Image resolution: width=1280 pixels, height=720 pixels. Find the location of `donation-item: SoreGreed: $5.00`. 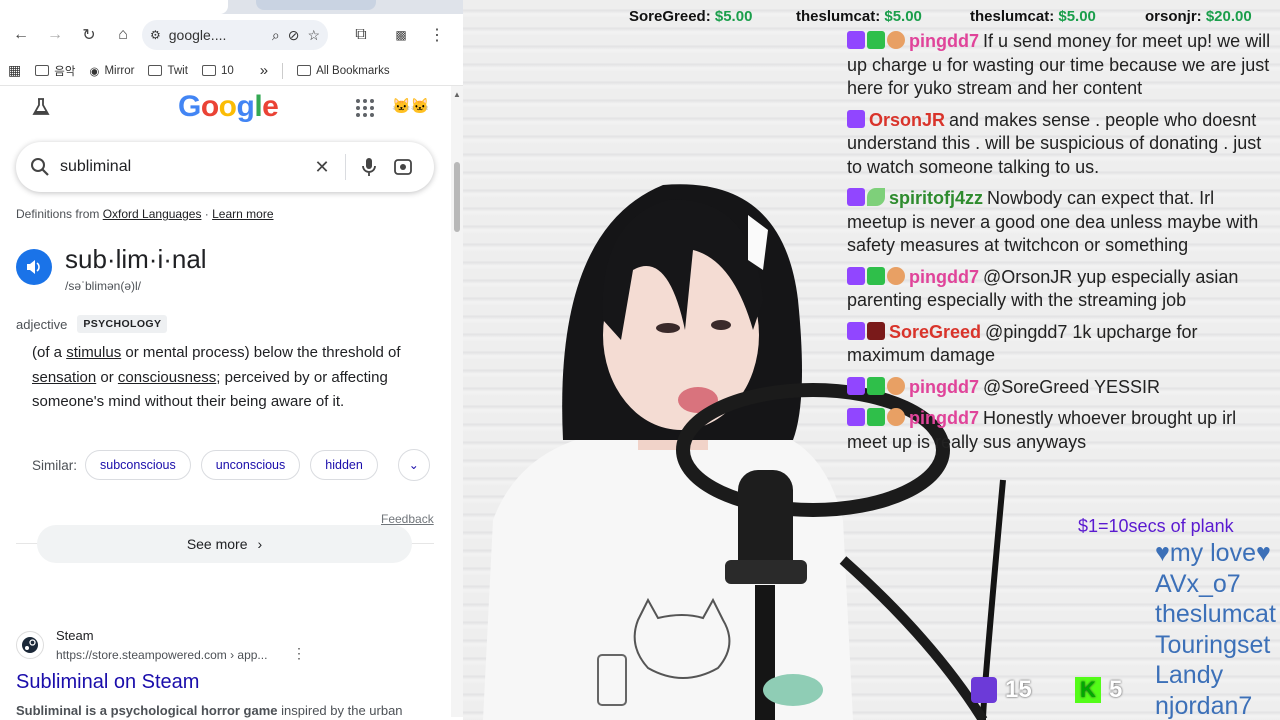

donation-item: SoreGreed: $5.00 is located at coordinates (690, 16).